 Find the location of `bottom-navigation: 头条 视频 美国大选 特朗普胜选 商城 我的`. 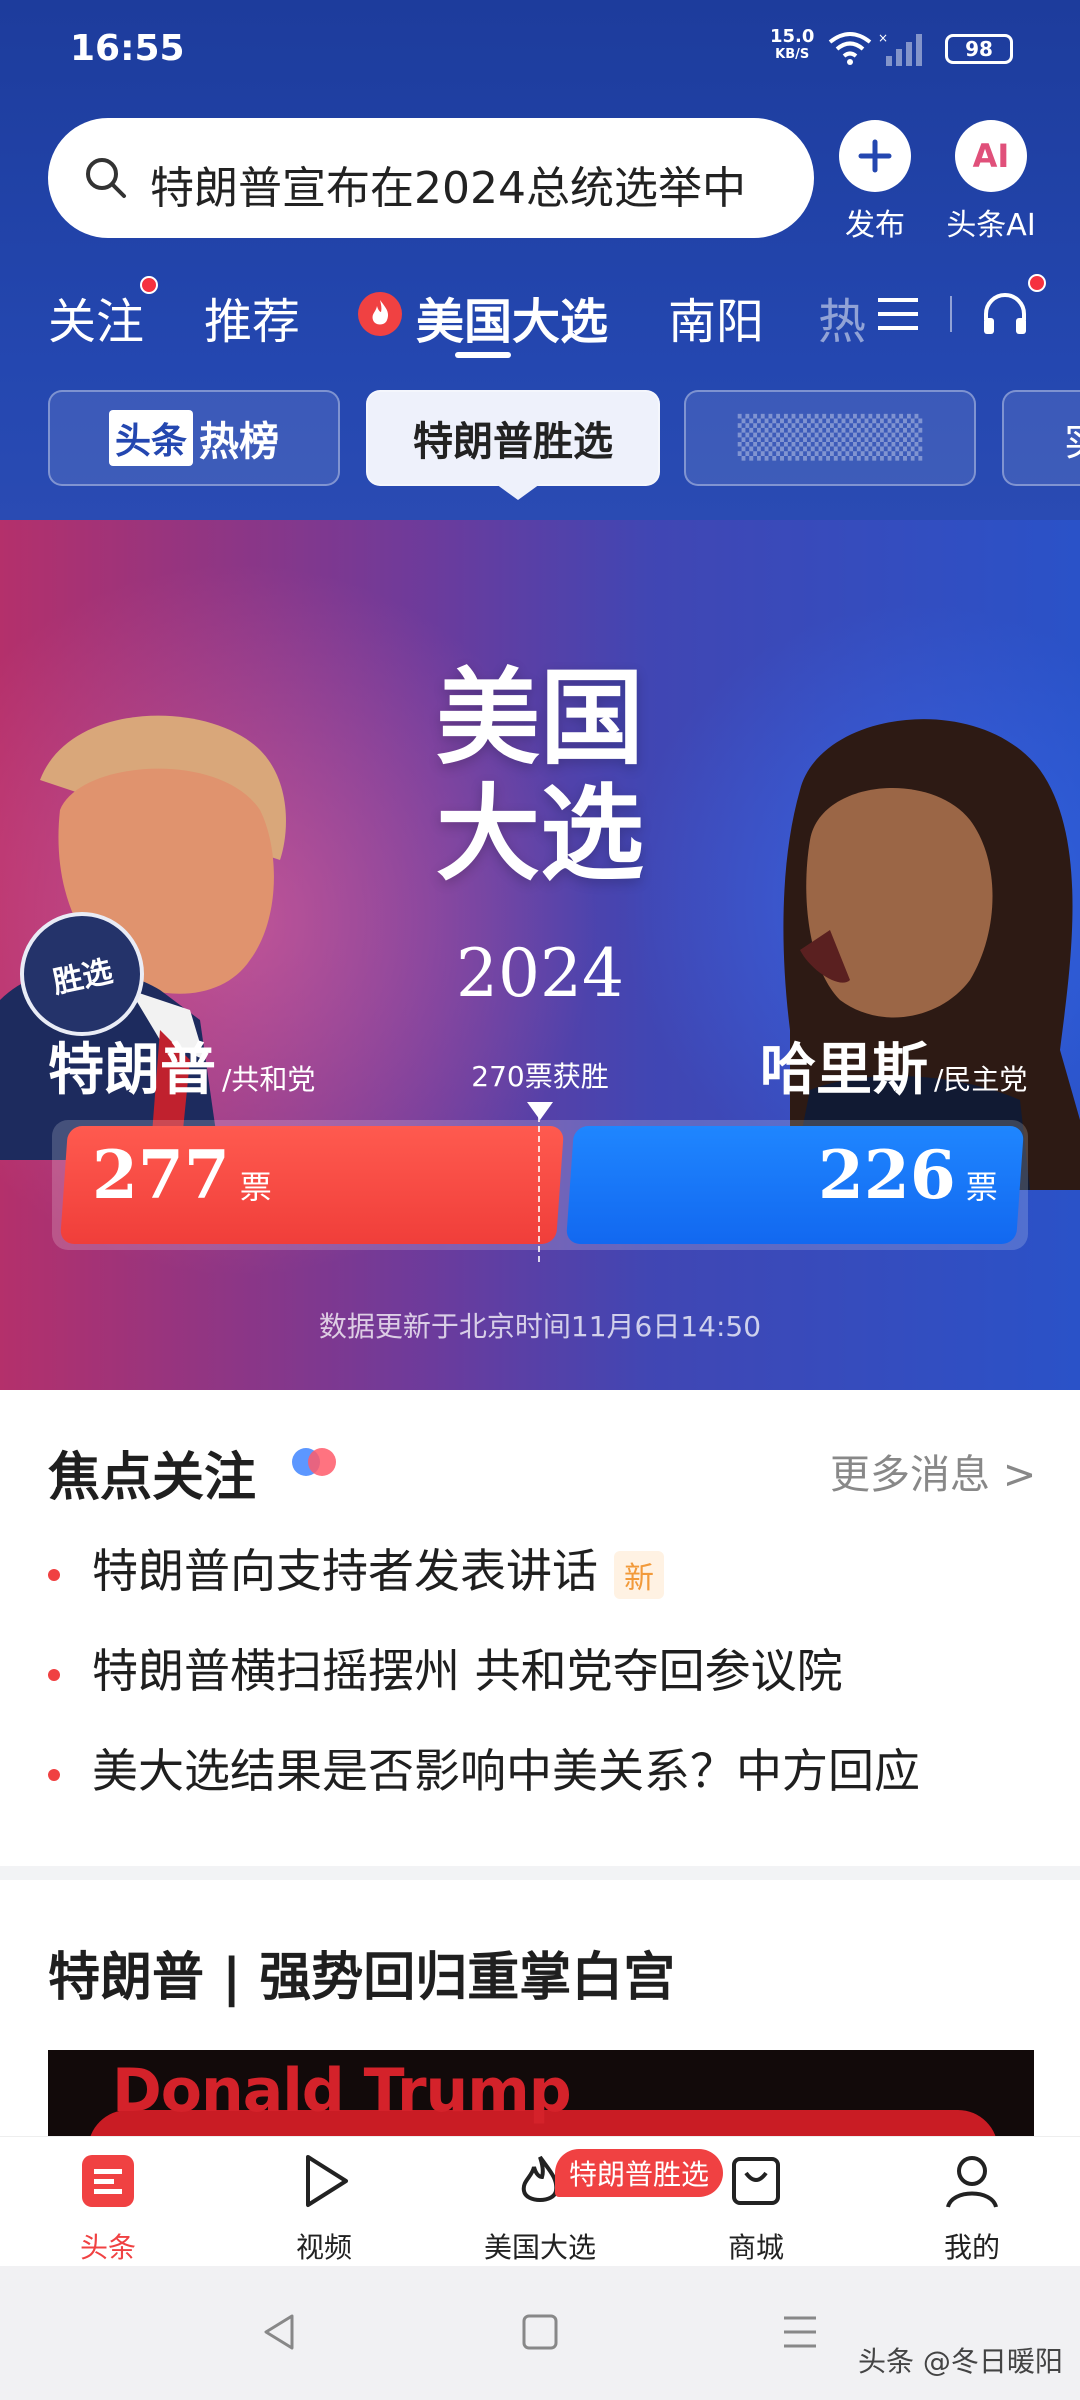

bottom-navigation: 头条 视频 美国大选 特朗普胜选 商城 我的 is located at coordinates (540, 2201).